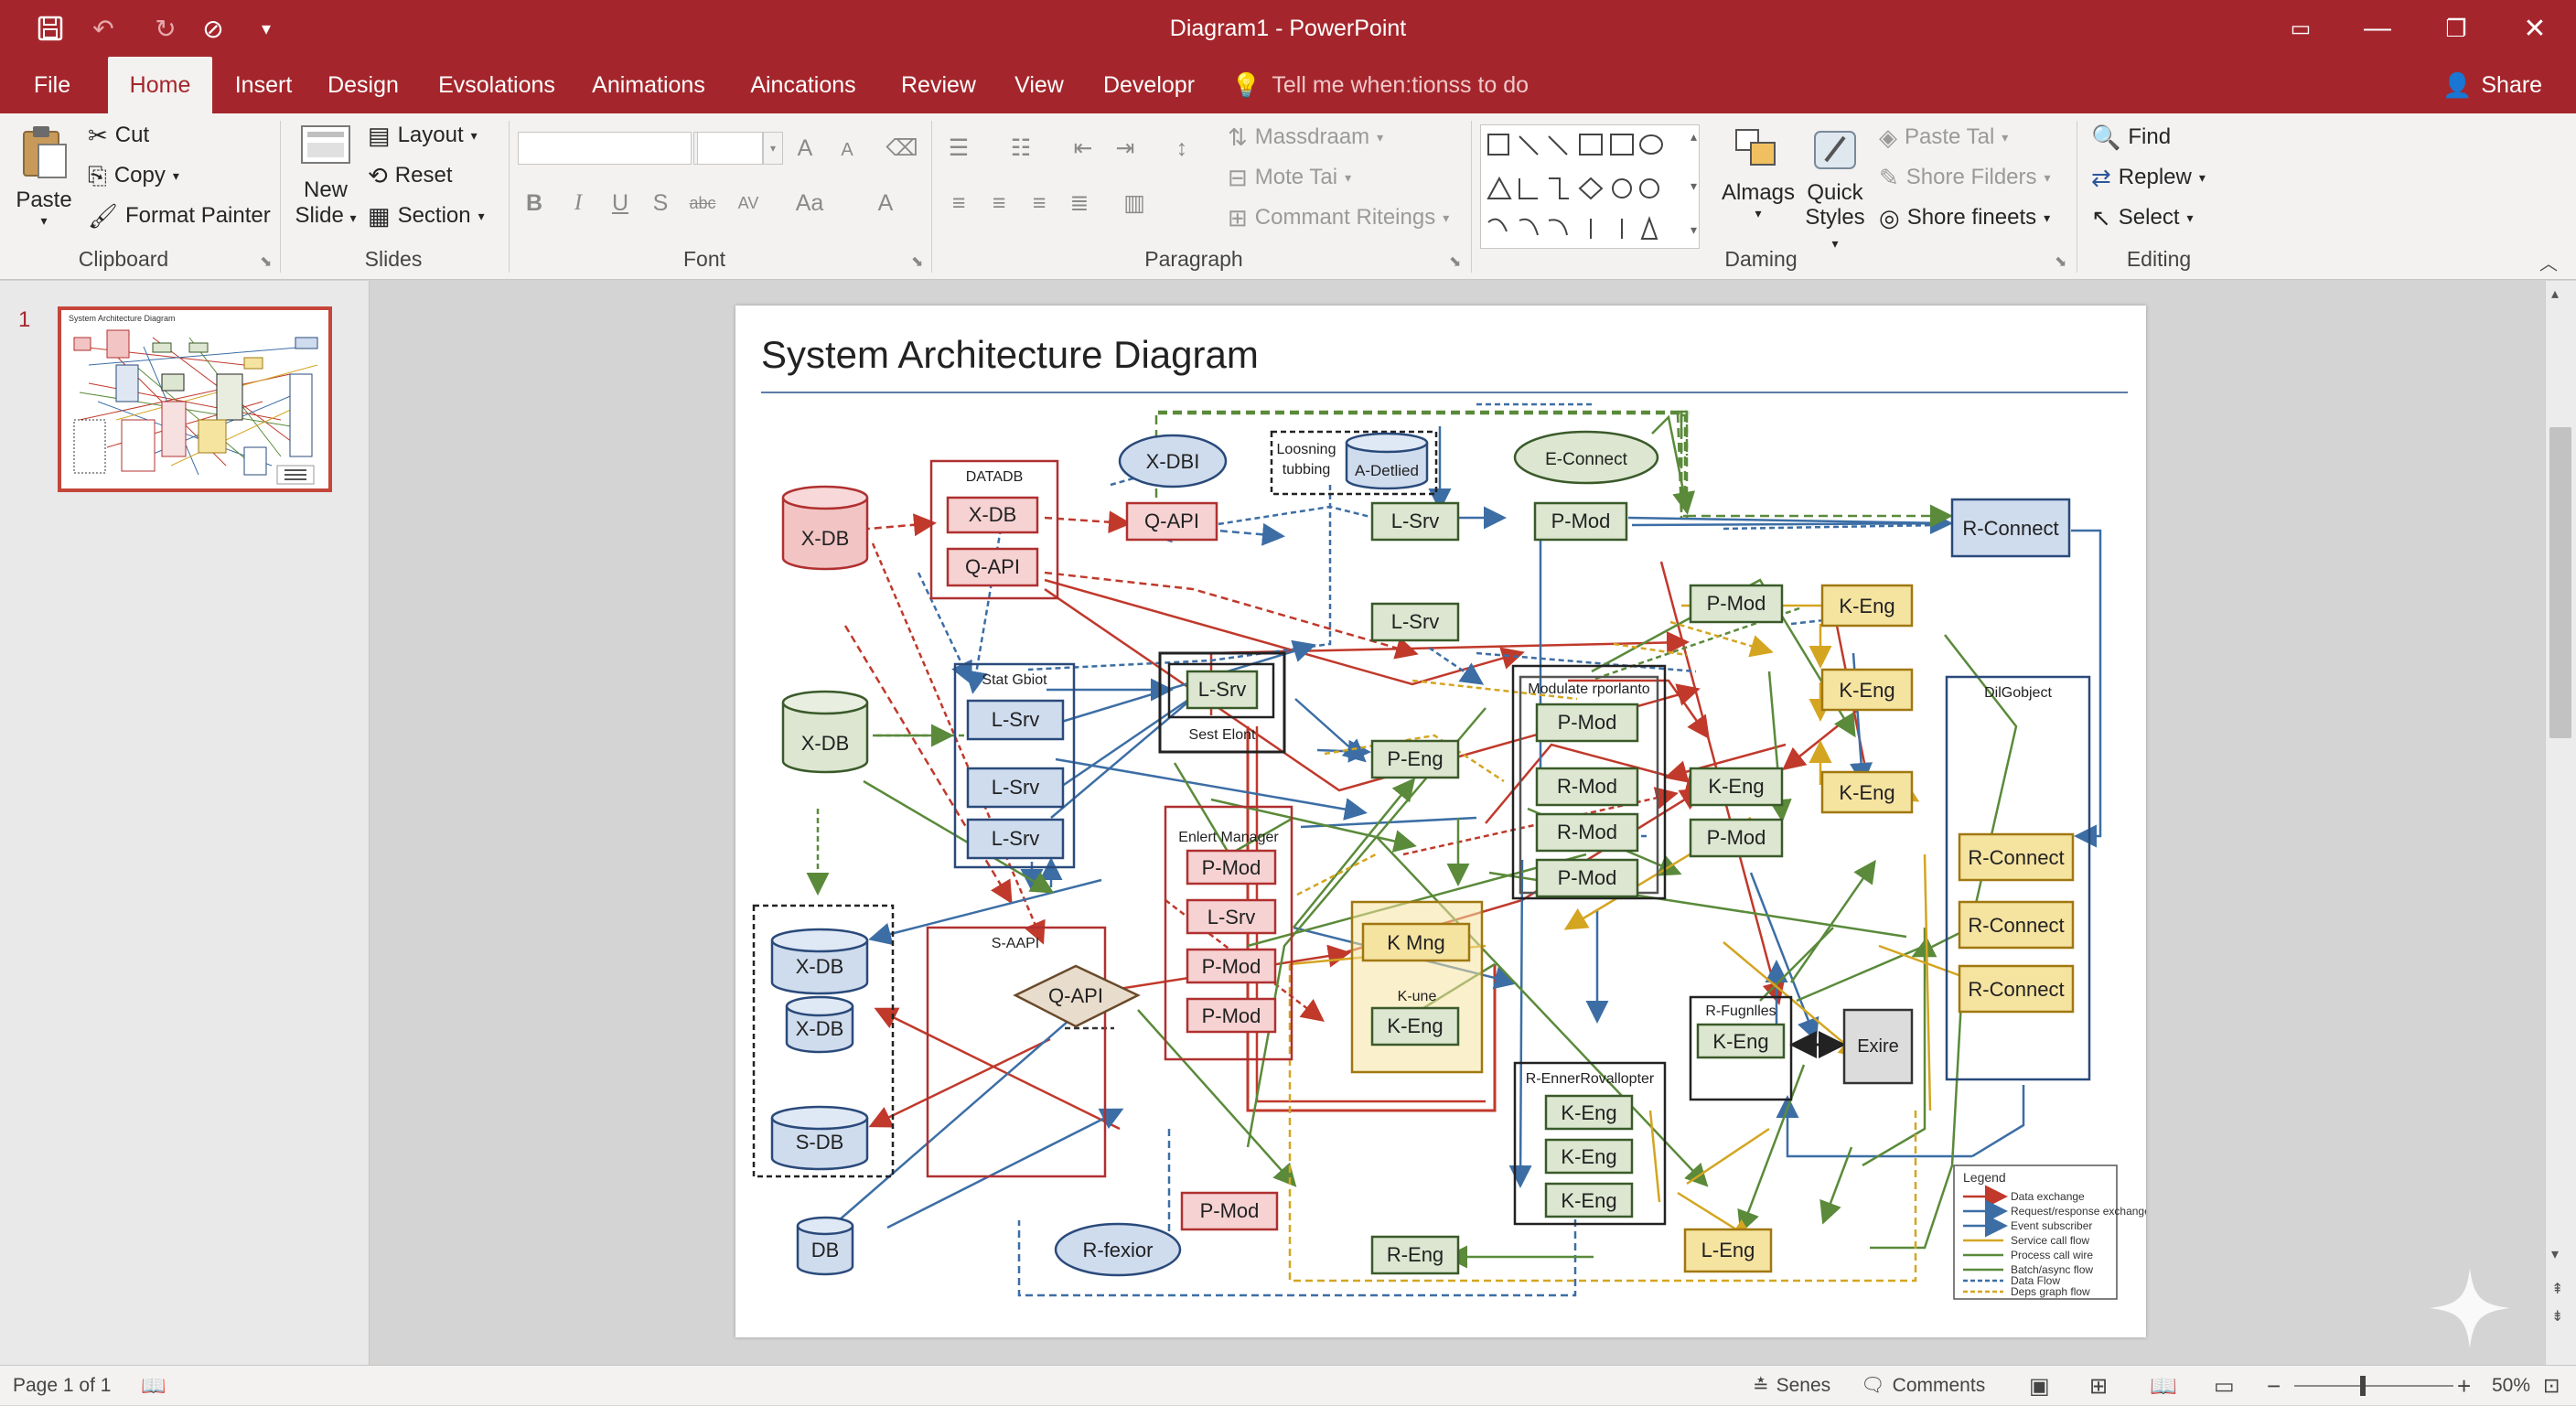 The height and width of the screenshot is (1406, 2576). What do you see at coordinates (2492, 85) in the screenshot?
I see `share-button: 👤 Share` at bounding box center [2492, 85].